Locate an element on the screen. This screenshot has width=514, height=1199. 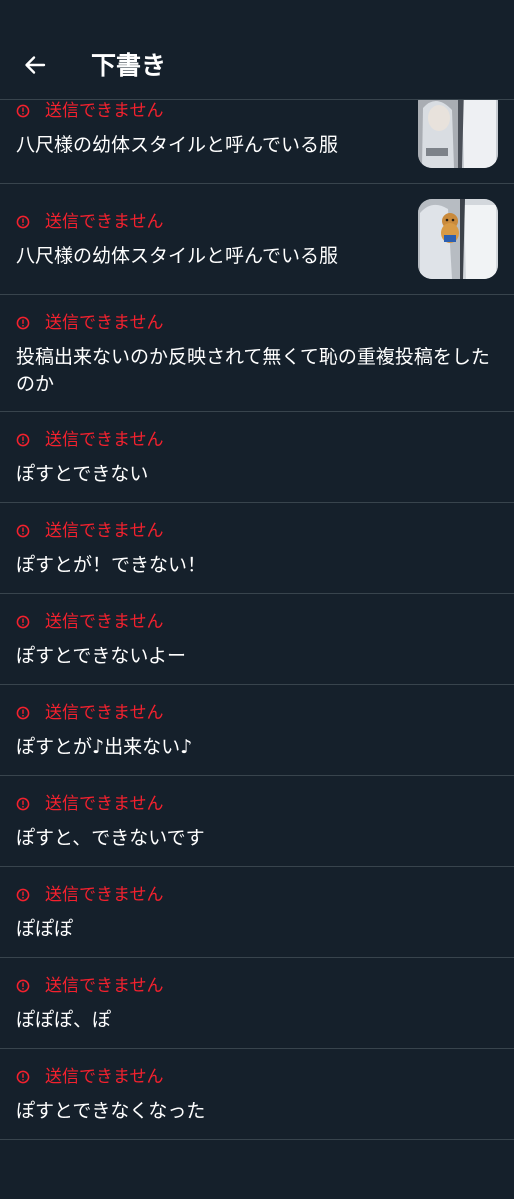
draft-item: 送信できません 投稿出来ないのか反映されて無くて恥の重複投稿をしたのか is located at coordinates (257, 353).